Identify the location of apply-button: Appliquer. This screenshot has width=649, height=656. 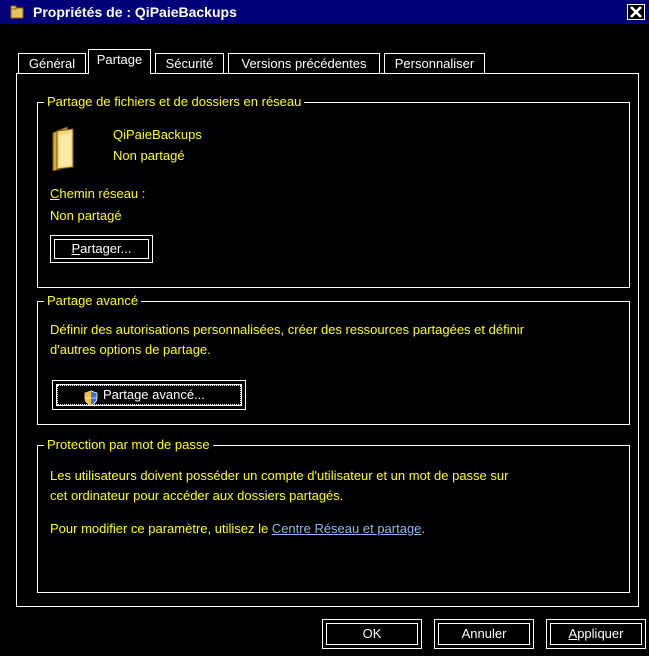
(596, 634).